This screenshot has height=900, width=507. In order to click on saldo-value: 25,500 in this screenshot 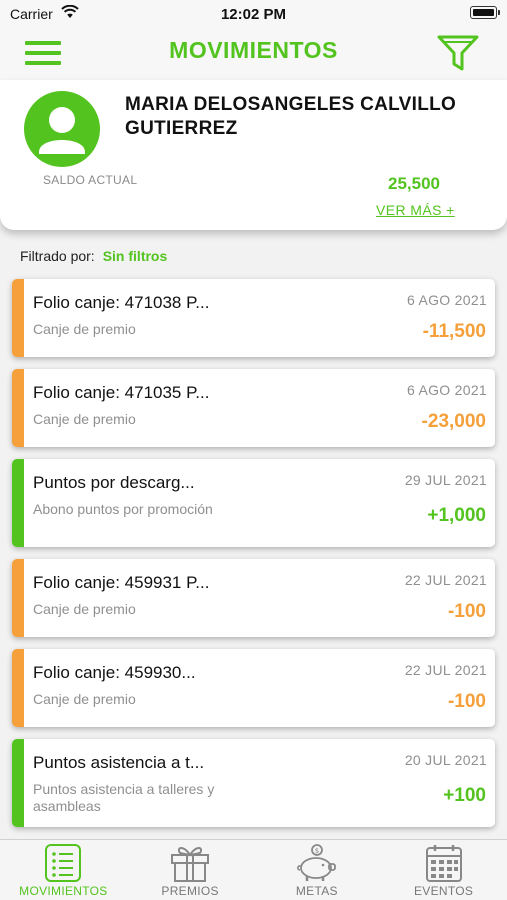, I will do `click(414, 183)`.